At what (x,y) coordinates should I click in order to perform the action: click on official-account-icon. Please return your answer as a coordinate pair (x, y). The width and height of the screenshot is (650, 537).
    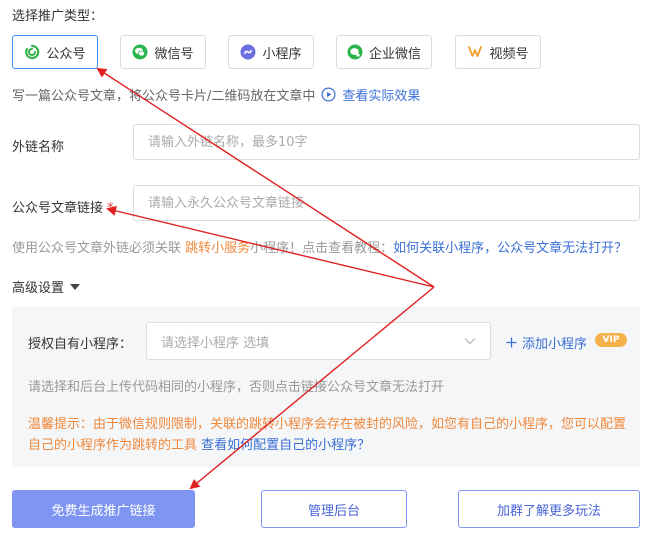
    Looking at the image, I should click on (32, 52).